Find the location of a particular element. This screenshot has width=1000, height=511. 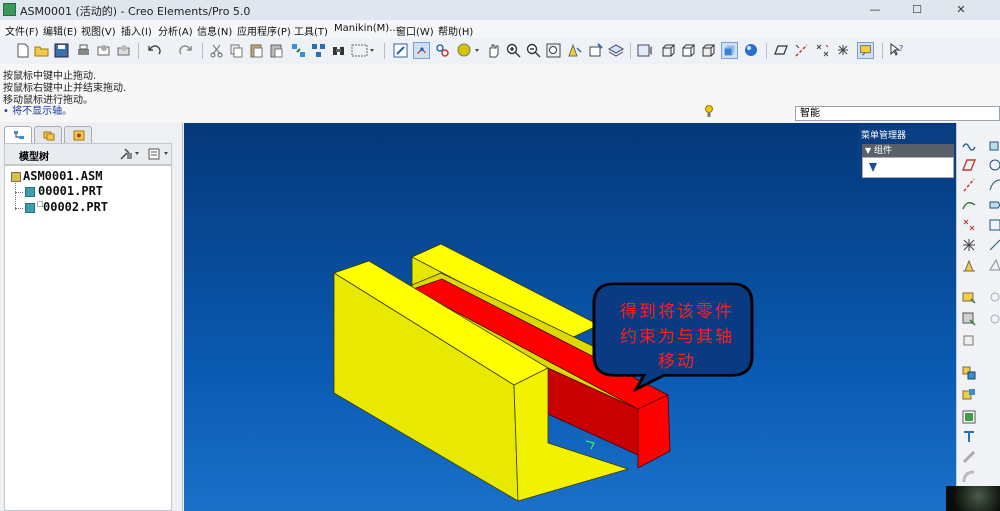

tab-favorites is located at coordinates (78, 134).